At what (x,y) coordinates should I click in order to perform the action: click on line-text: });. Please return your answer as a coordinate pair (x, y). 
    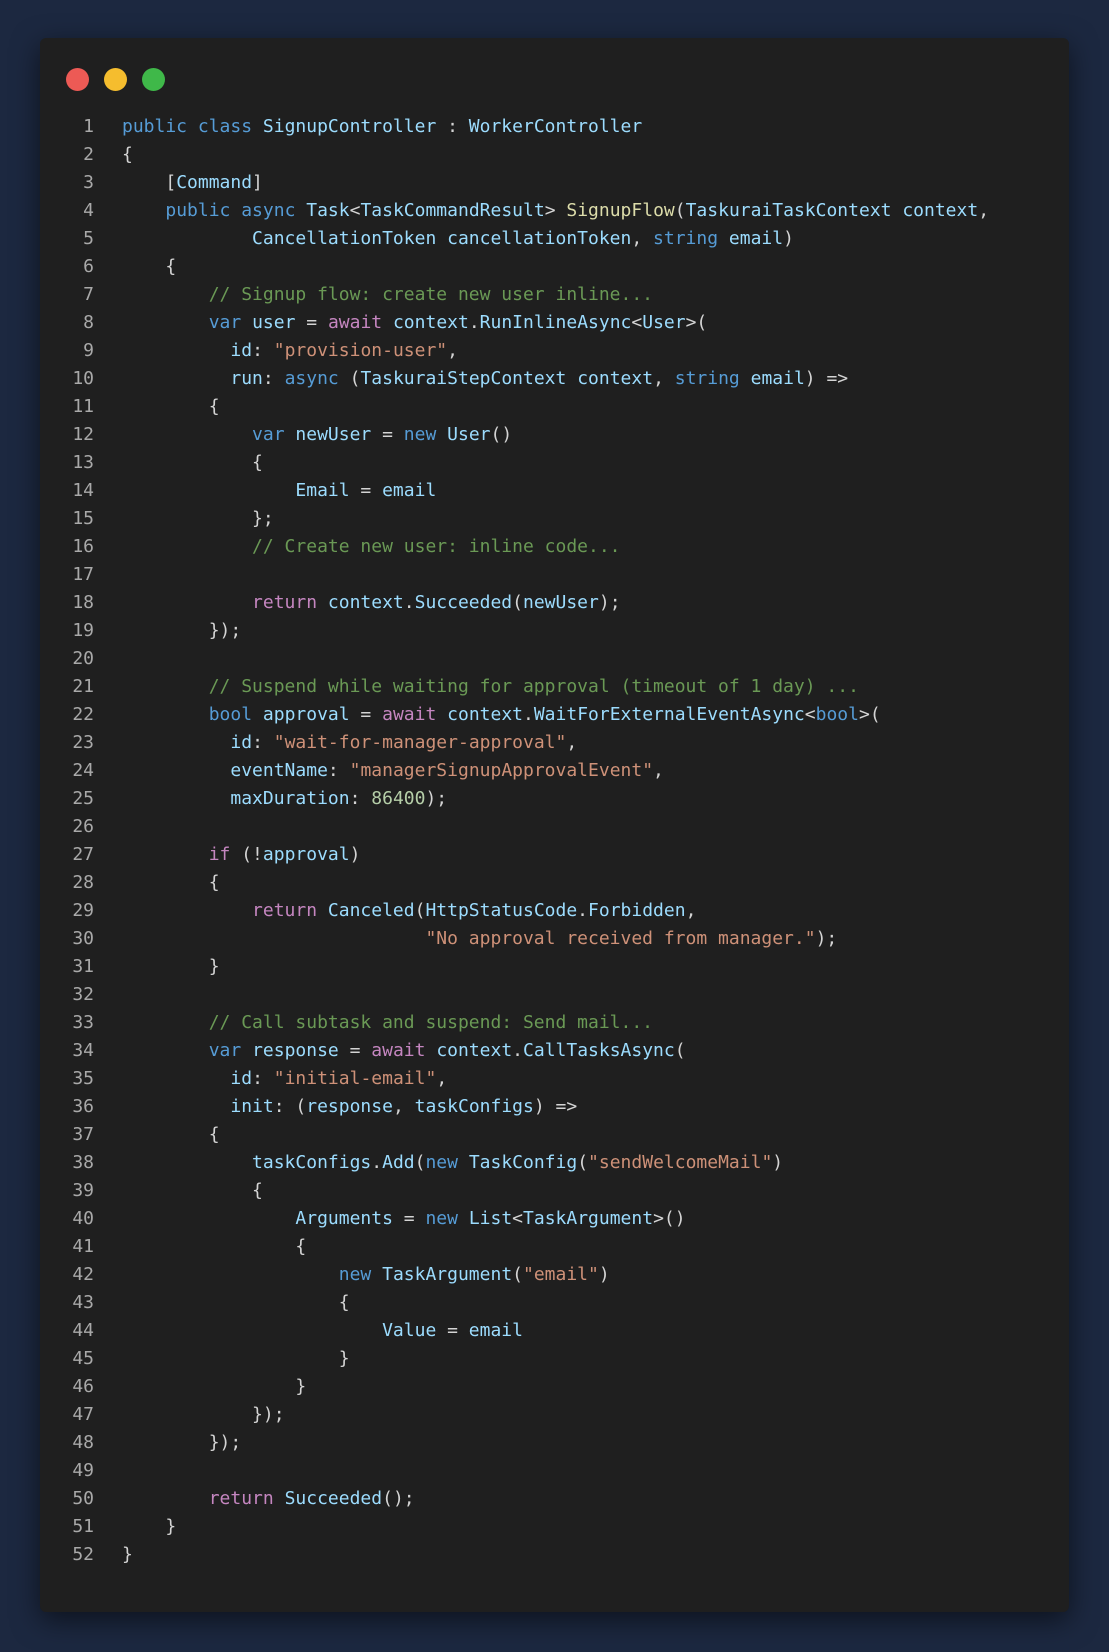
    Looking at the image, I should click on (203, 1415).